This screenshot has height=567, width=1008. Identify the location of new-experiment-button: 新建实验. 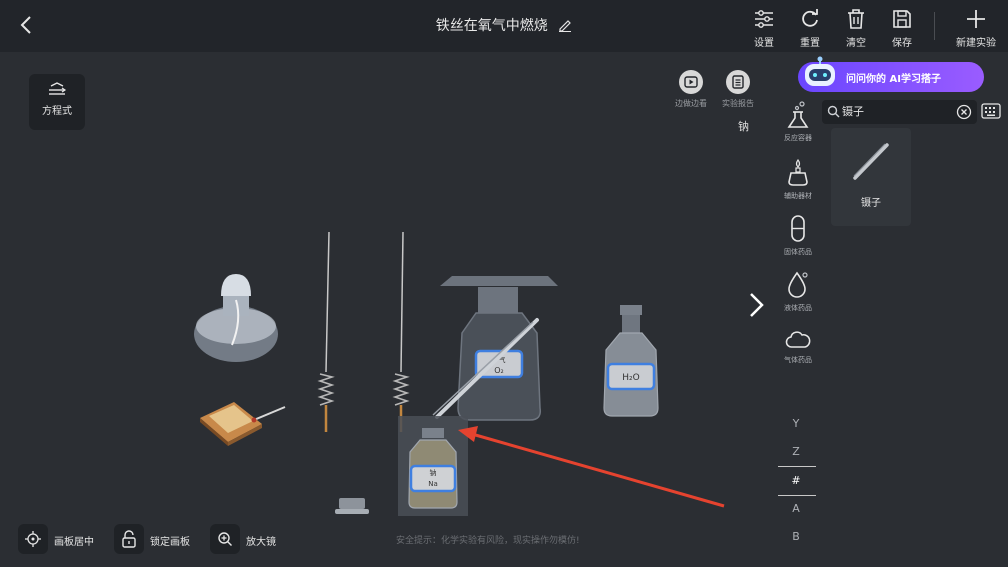
(976, 27).